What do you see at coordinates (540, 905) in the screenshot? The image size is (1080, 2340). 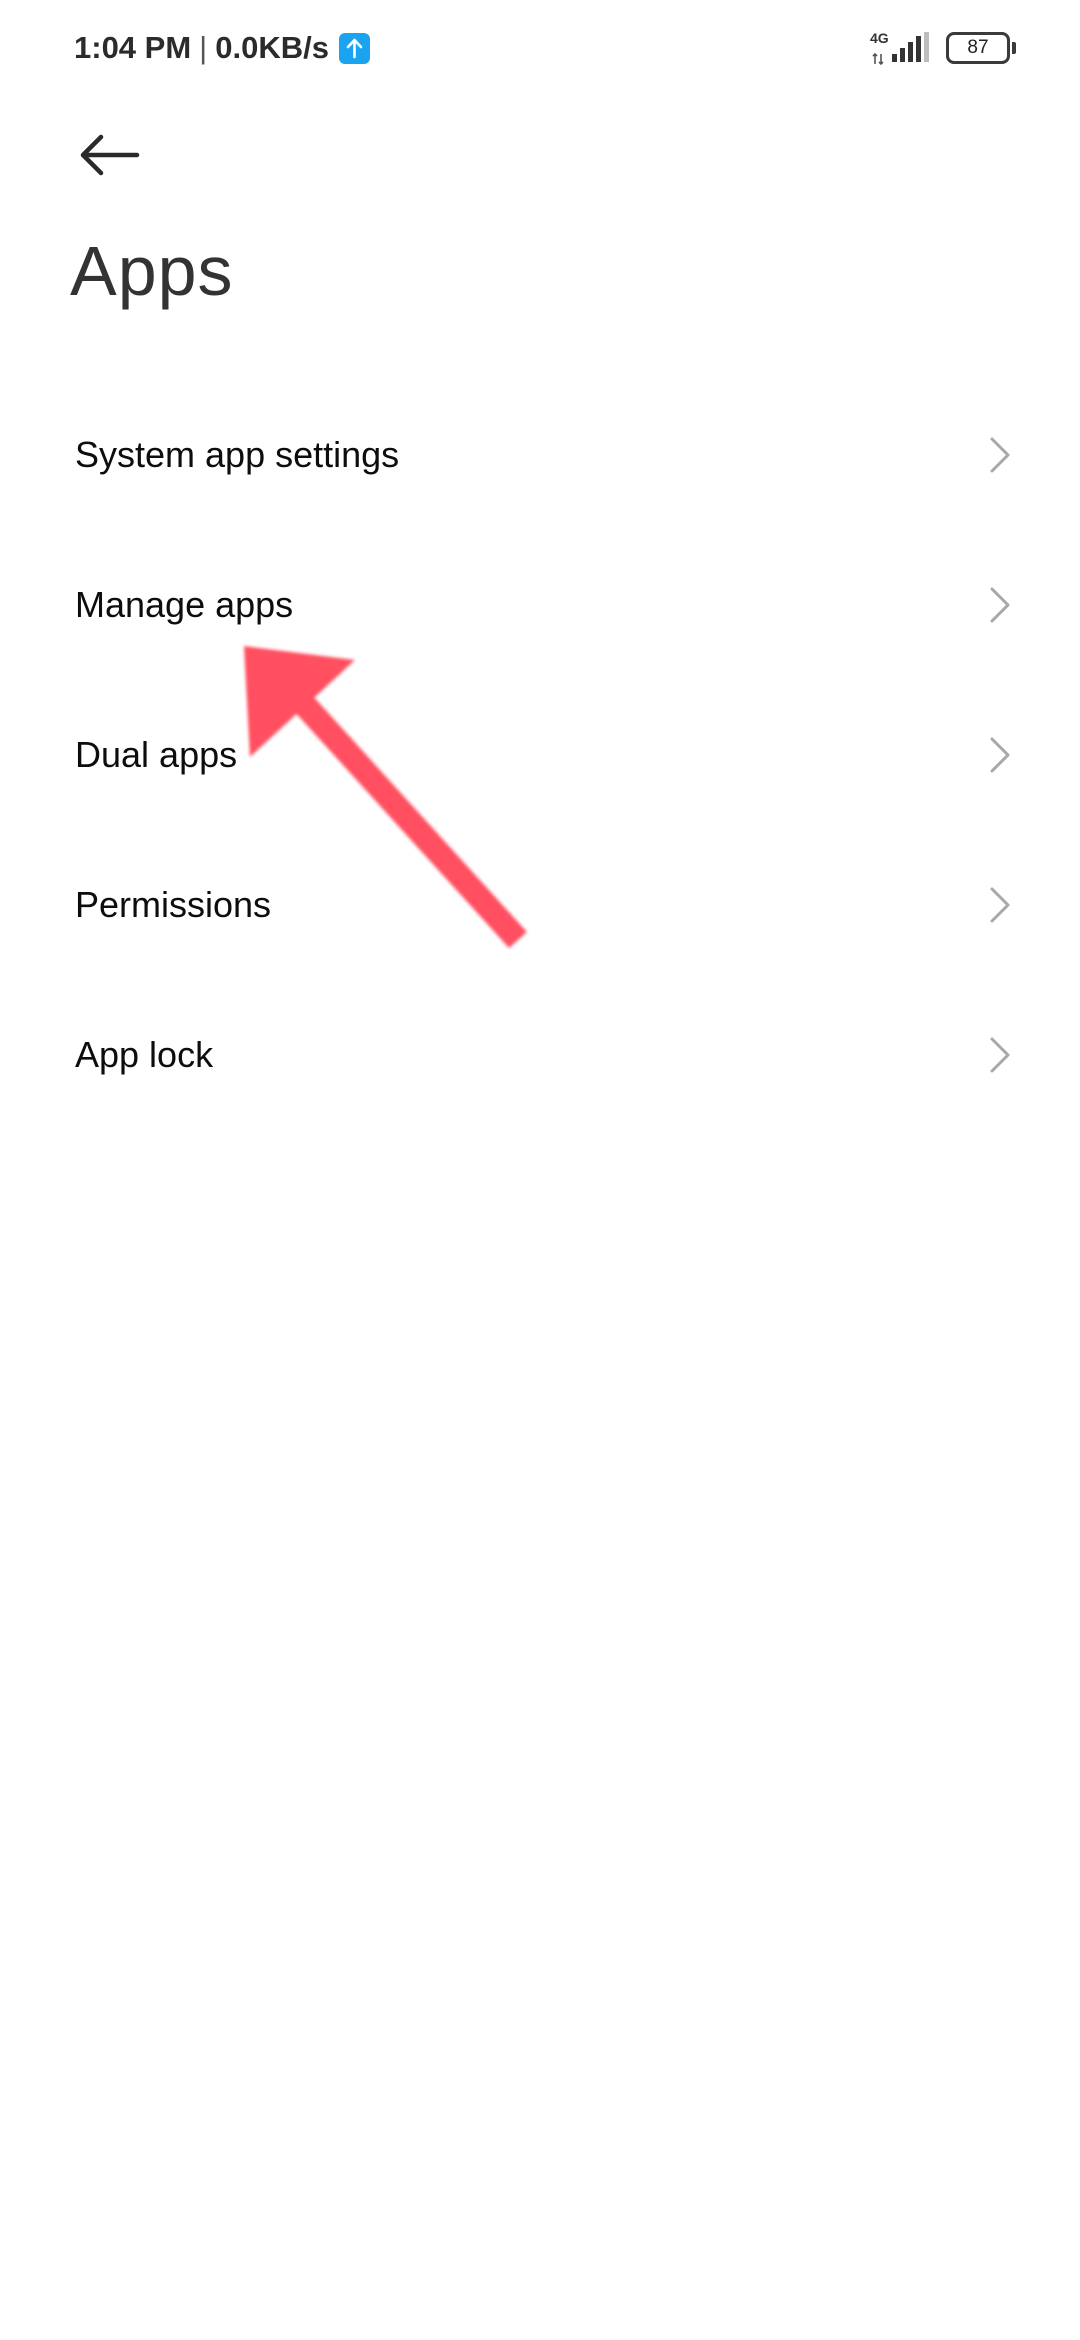 I see `menu-item-permissions: Permissions` at bounding box center [540, 905].